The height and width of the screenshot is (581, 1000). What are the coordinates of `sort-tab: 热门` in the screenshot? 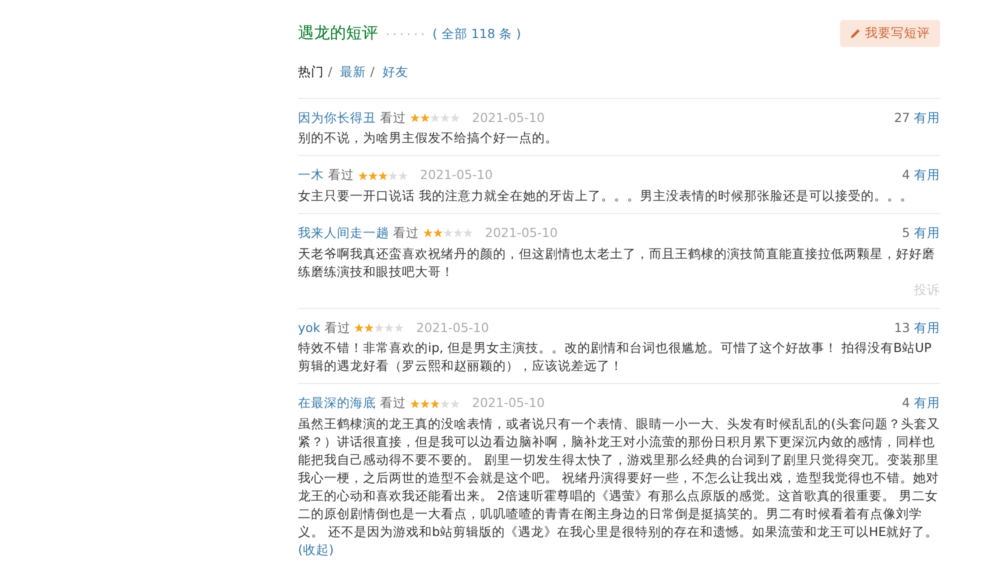 It's located at (311, 72).